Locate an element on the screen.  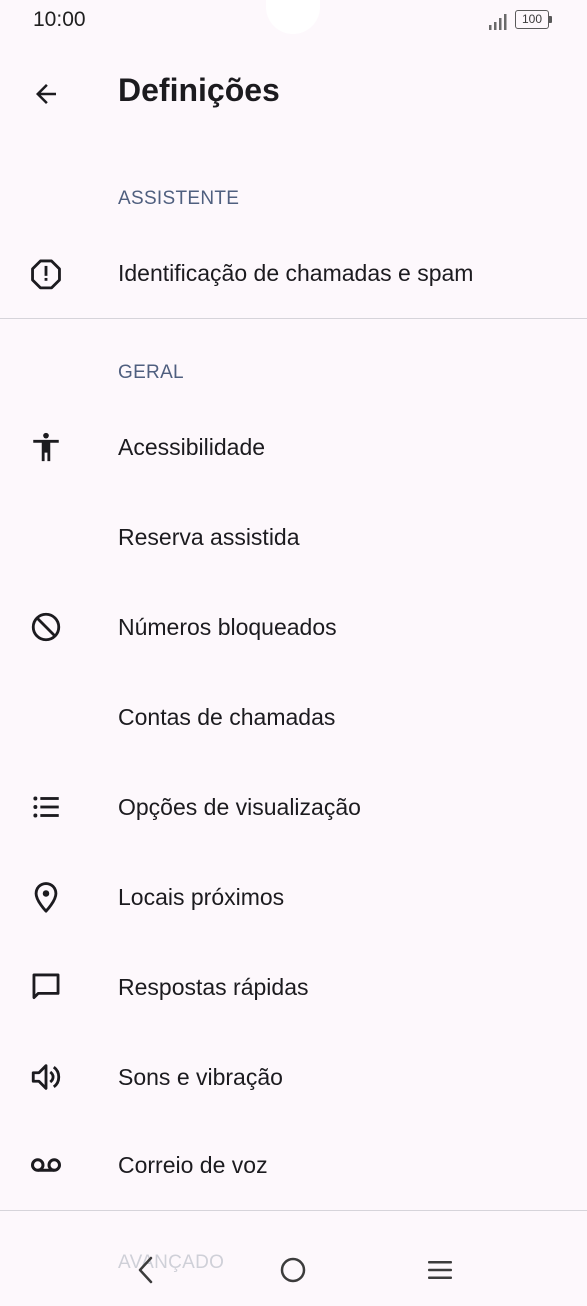
volume-icon is located at coordinates (46, 1077).